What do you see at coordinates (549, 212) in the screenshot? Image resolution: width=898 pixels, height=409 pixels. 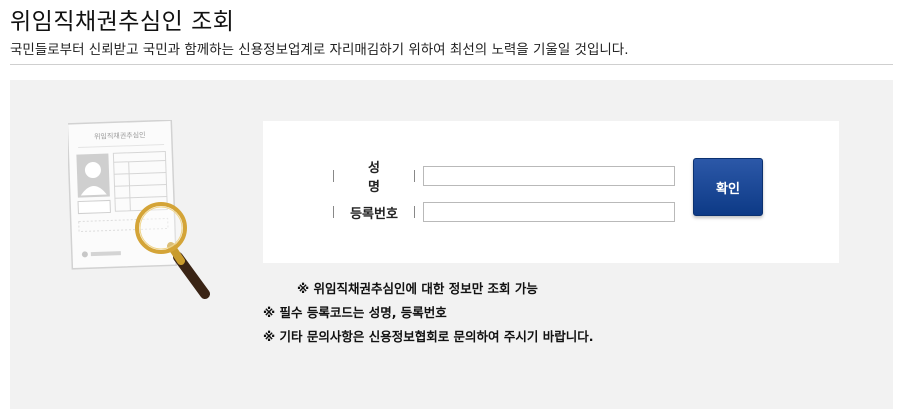 I see `registration-input` at bounding box center [549, 212].